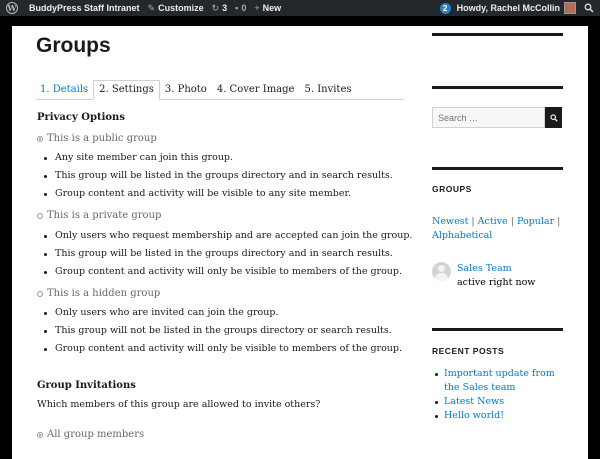  What do you see at coordinates (98, 293) in the screenshot?
I see `hidden-group-option: This is a hidden group` at bounding box center [98, 293].